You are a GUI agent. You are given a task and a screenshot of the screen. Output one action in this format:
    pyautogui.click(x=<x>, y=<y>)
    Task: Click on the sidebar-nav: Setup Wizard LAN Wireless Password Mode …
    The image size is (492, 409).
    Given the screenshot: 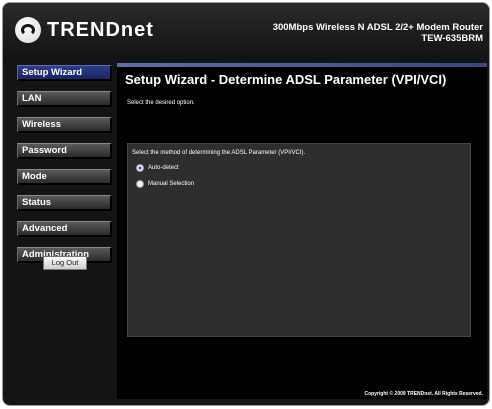 What is the action you would take?
    pyautogui.click(x=64, y=169)
    